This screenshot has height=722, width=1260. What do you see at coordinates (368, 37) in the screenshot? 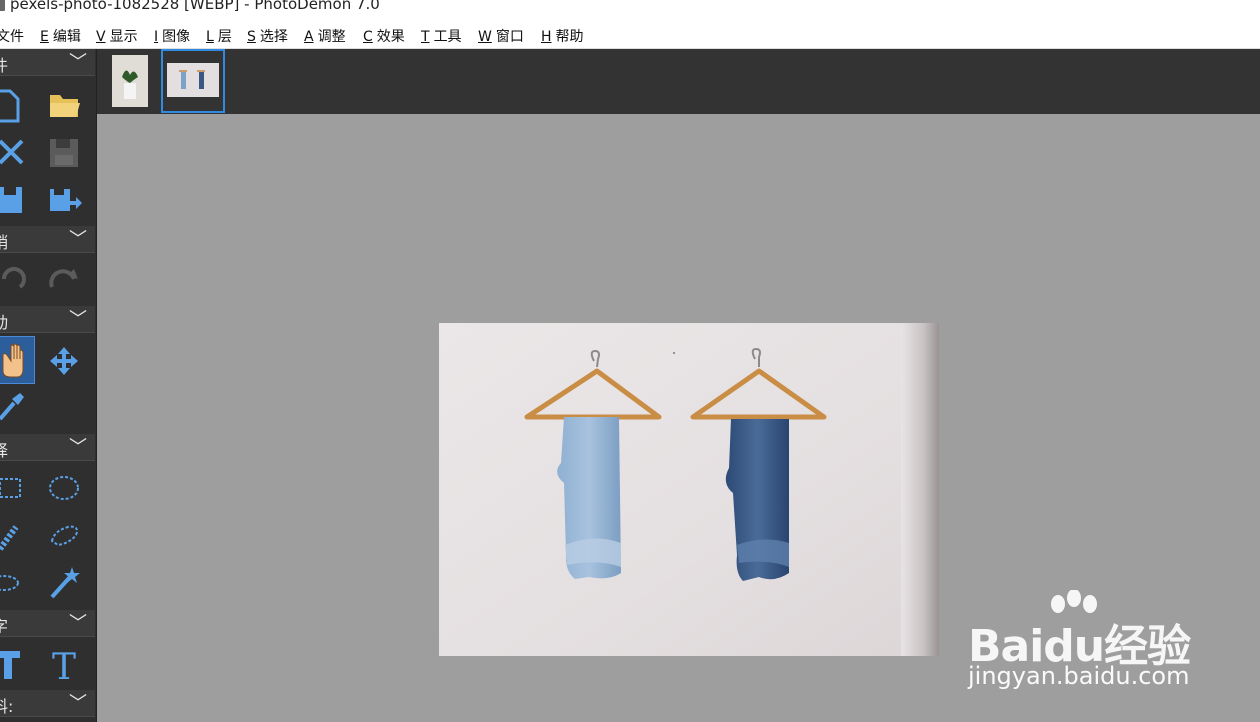
I see `menu-effects-key: C` at bounding box center [368, 37].